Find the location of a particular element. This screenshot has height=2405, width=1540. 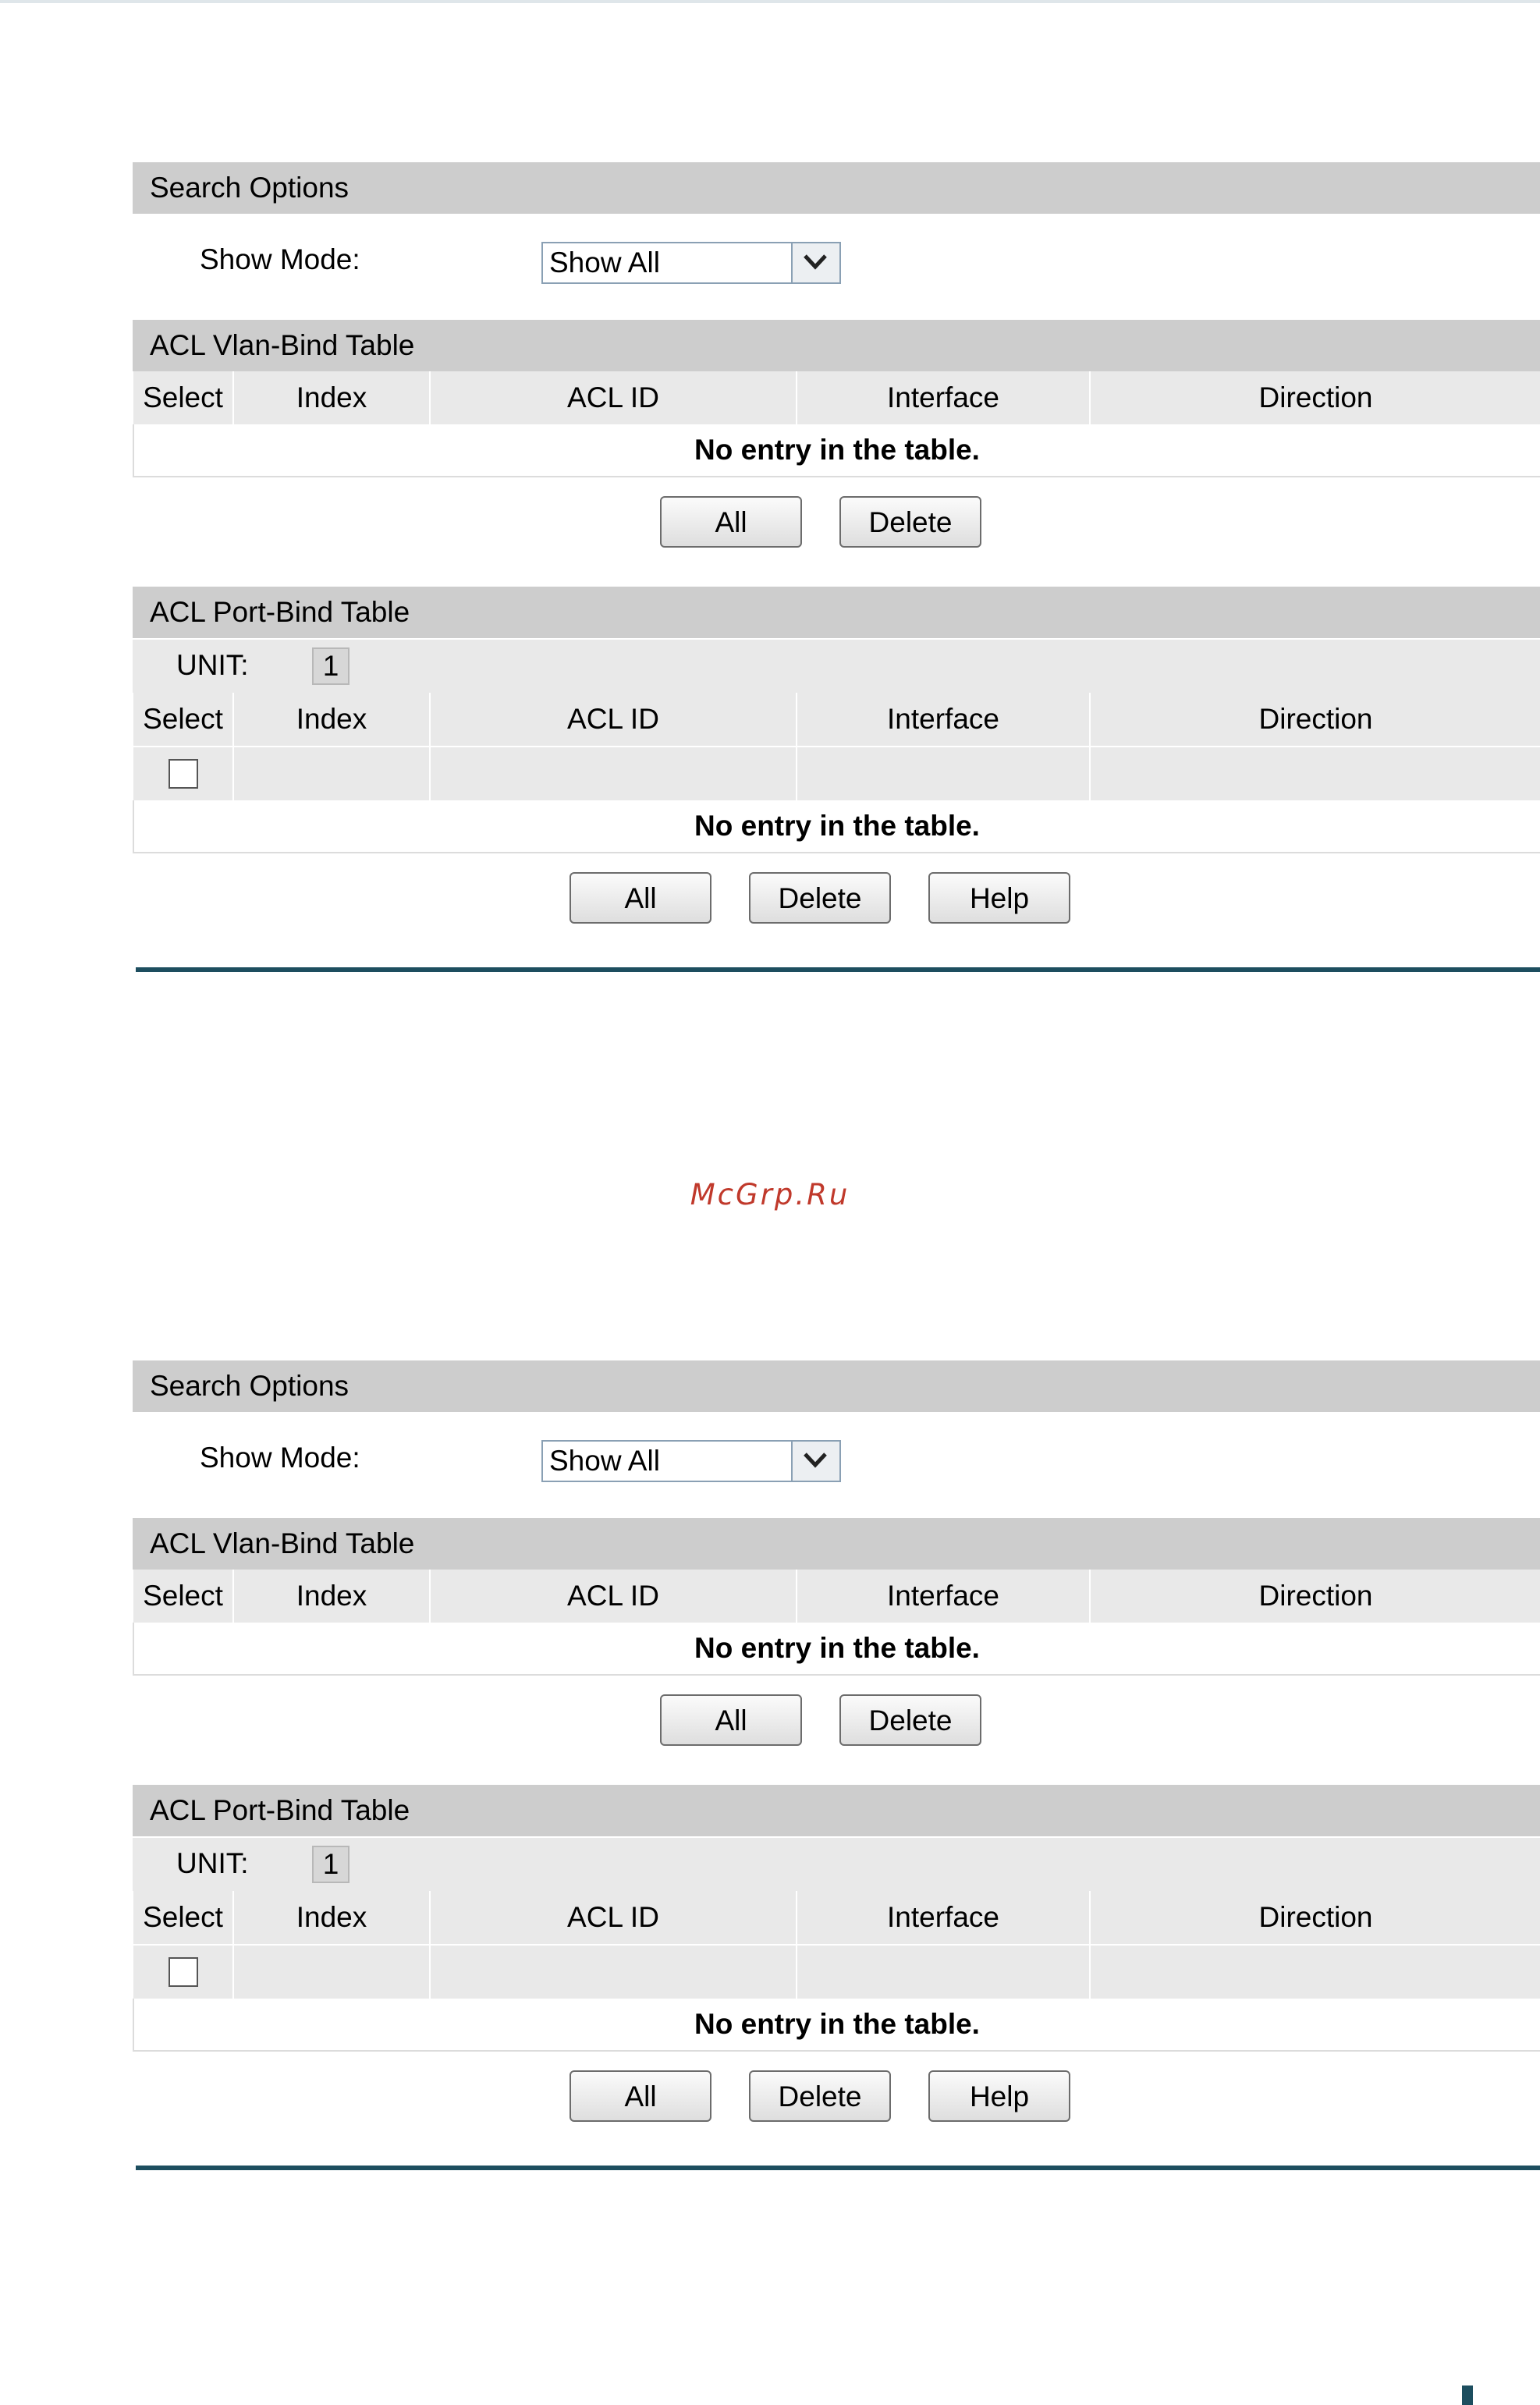

page-corner-mark is located at coordinates (1467, 2395).